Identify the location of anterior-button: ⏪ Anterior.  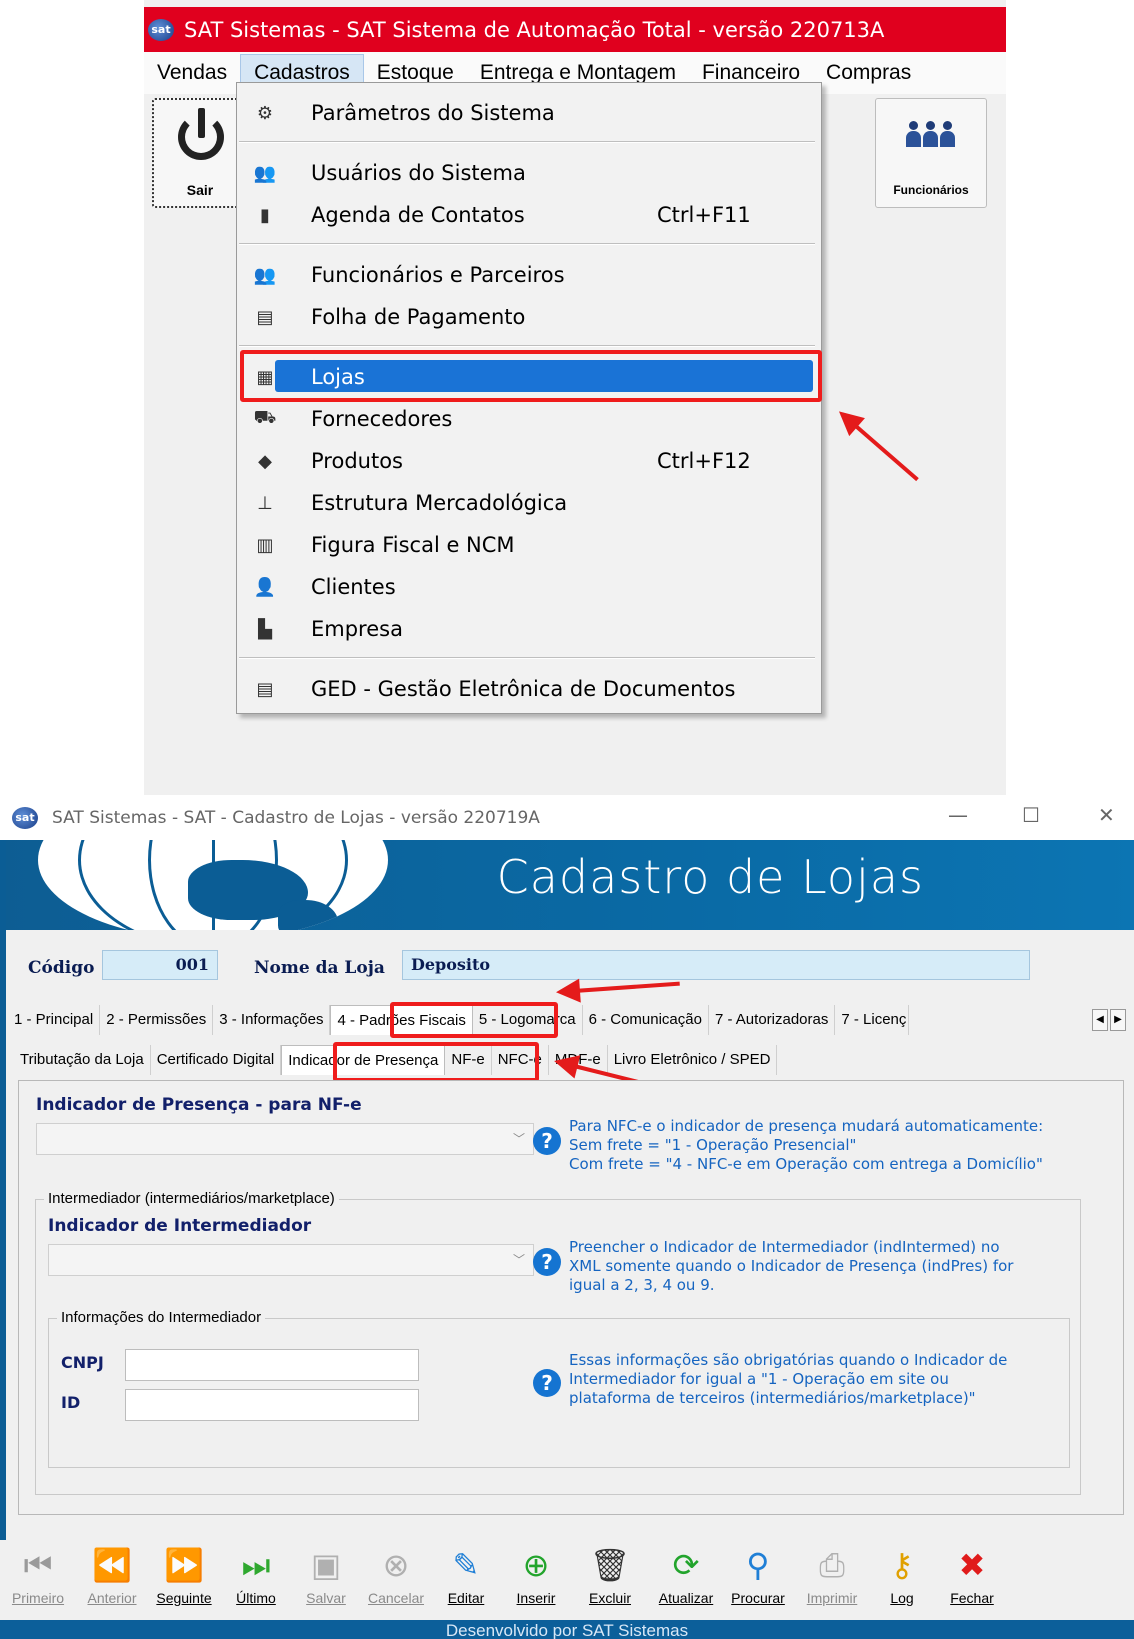
(112, 1580).